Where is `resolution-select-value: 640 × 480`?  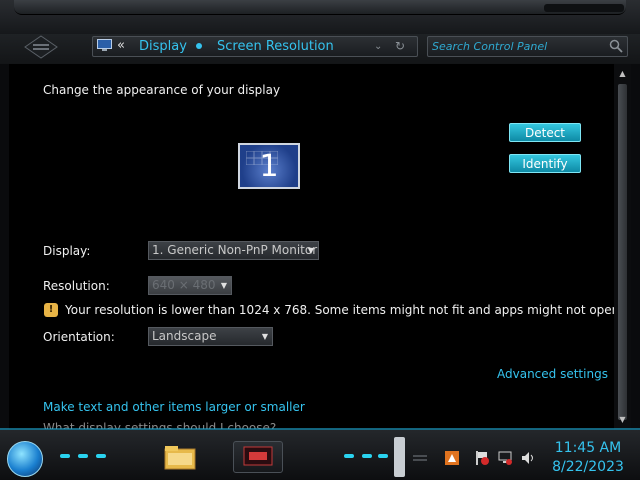
resolution-select-value: 640 × 480 is located at coordinates (184, 285).